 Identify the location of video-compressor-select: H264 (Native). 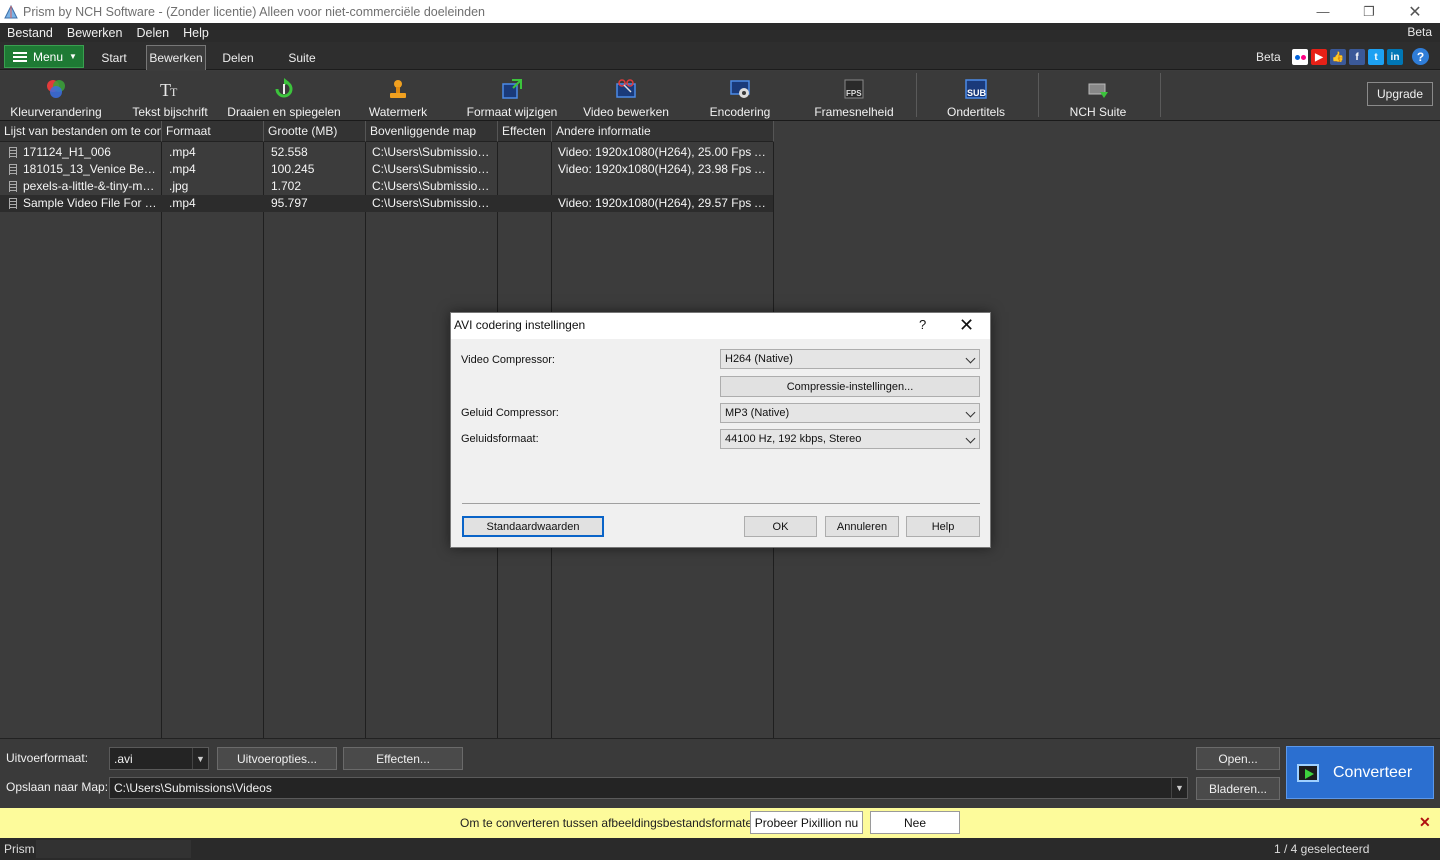
(850, 359).